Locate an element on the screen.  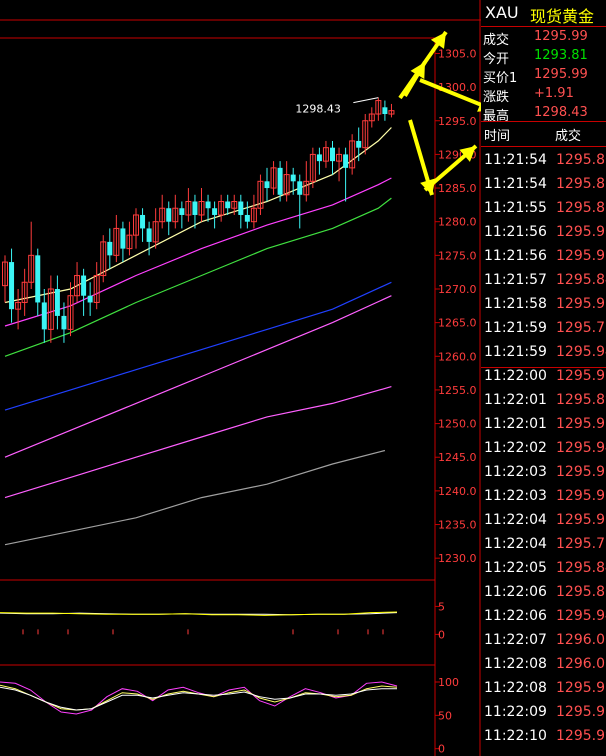
tick-price: 1295.91 is located at coordinates (581, 256).